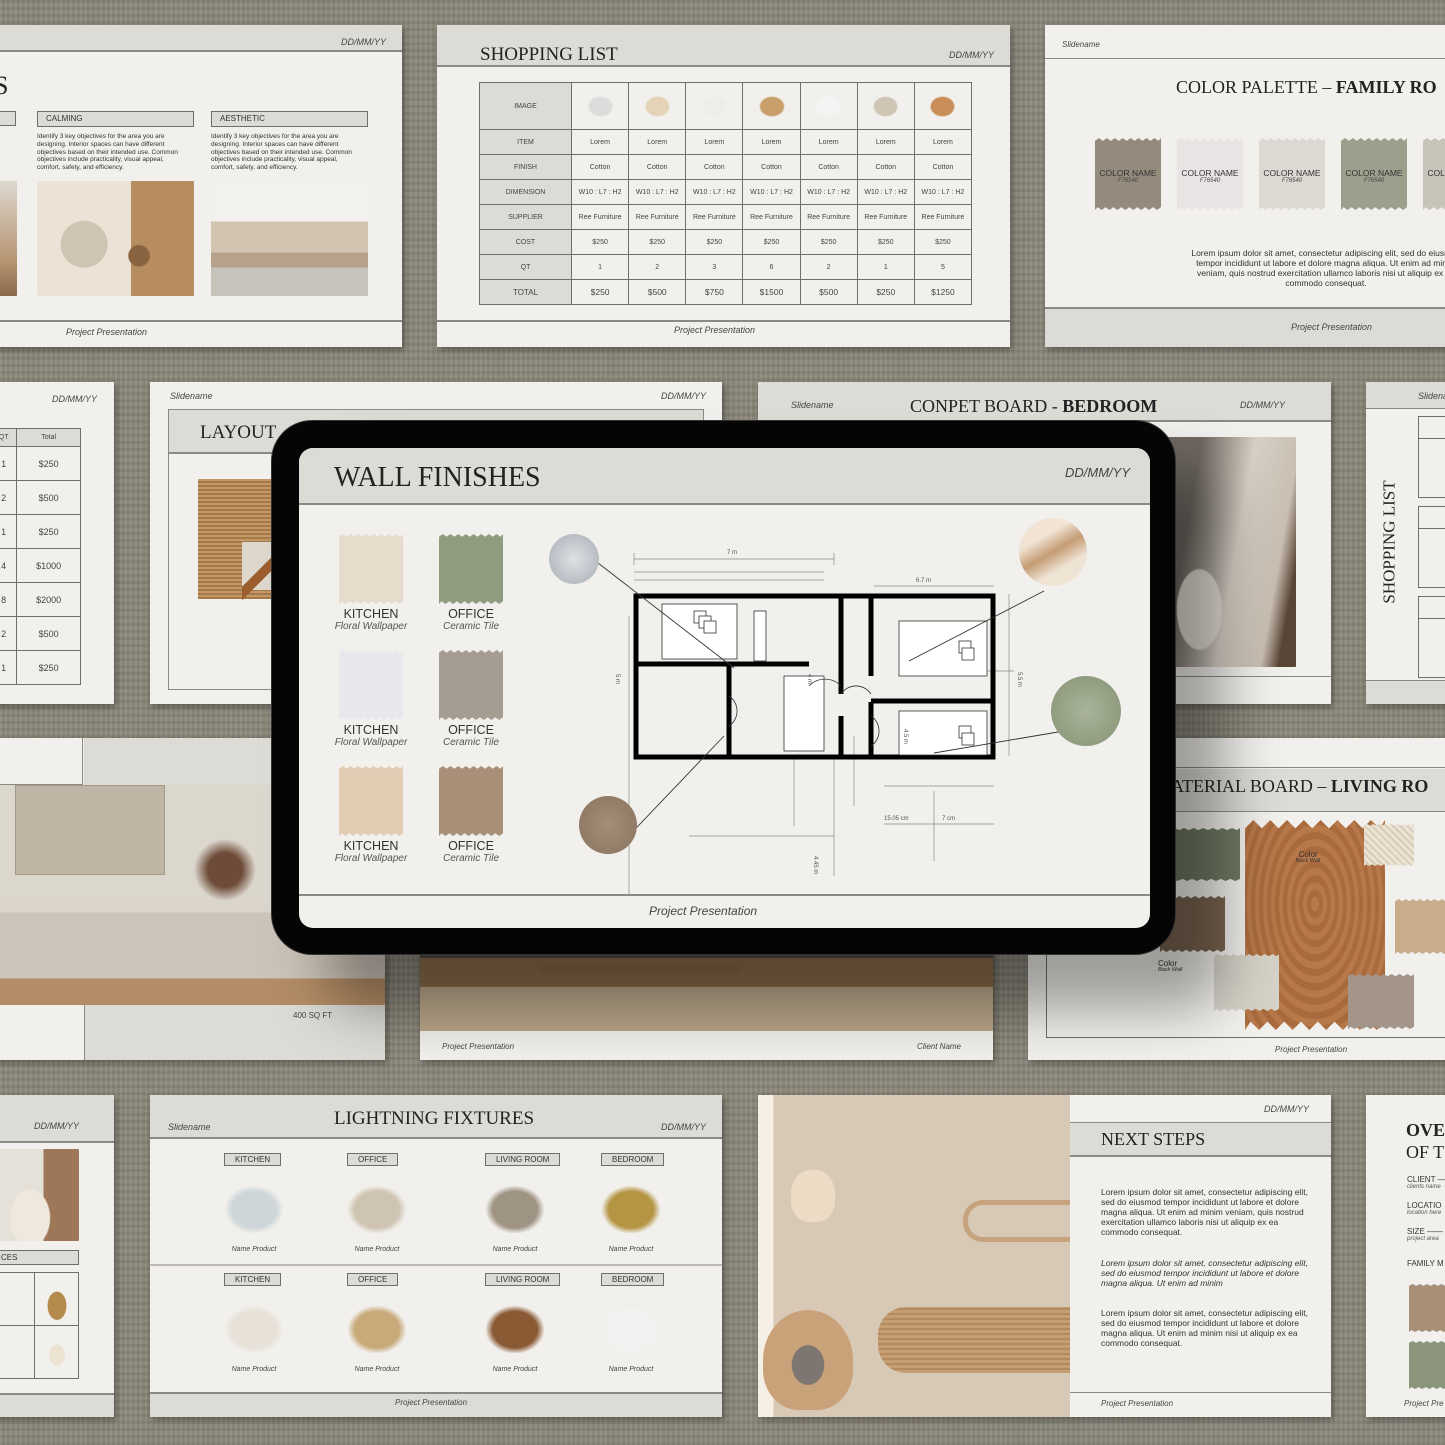 This screenshot has height=1445, width=1445. I want to click on material-swatch-grey-wood, so click(1381, 1001).